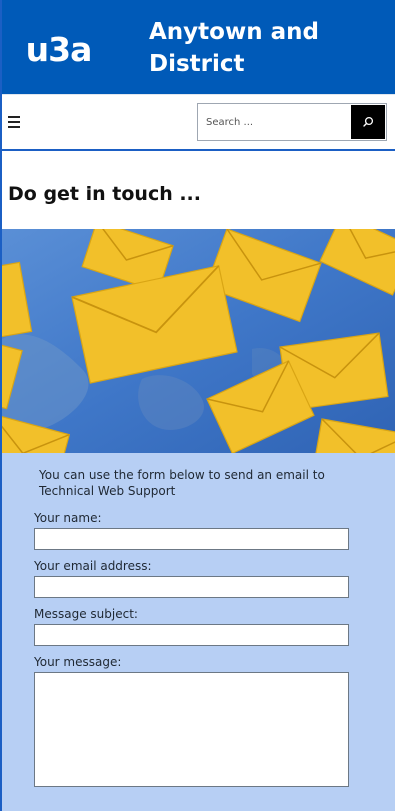 The height and width of the screenshot is (811, 395). I want to click on search-button, so click(368, 122).